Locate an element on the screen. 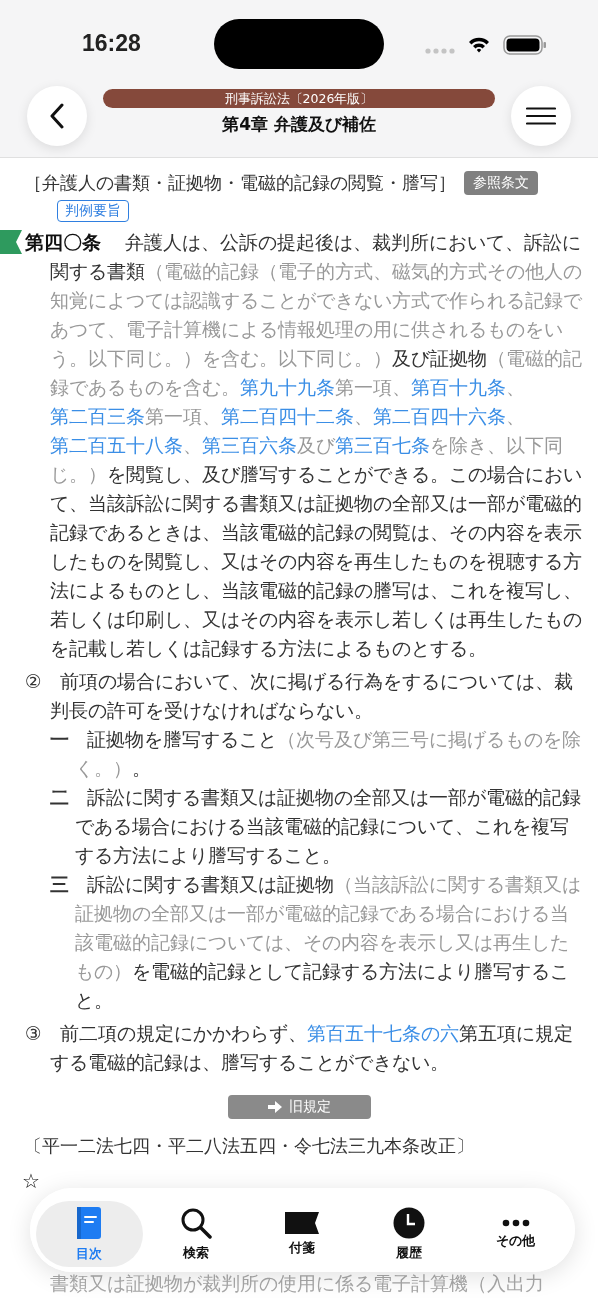  article-link: 第二百三条 is located at coordinates (97, 416).